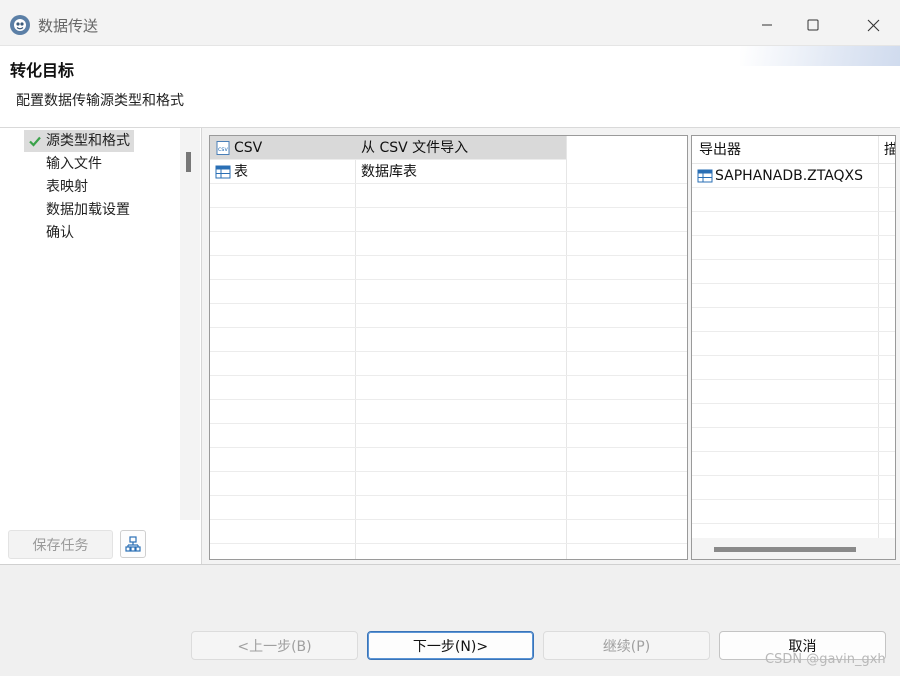 This screenshot has width=900, height=676. I want to click on checkmark-icon, so click(35, 141).